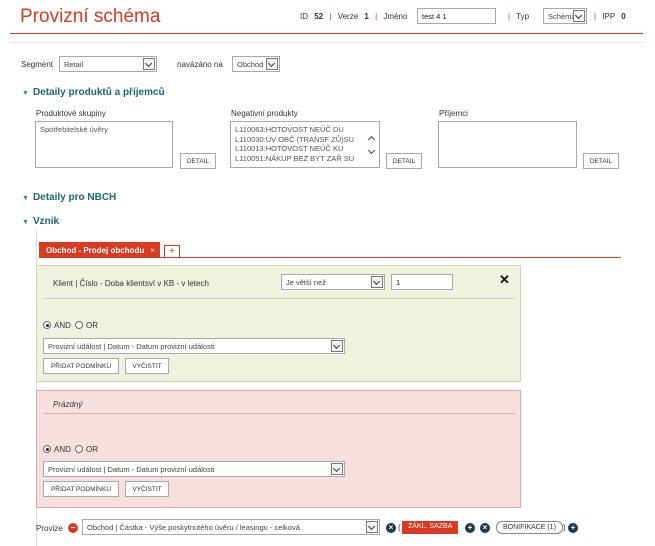 The image size is (655, 546). What do you see at coordinates (300, 140) in the screenshot?
I see `list-item: L110030:ÚV OBČ (TRANSF ZŮ)SU` at bounding box center [300, 140].